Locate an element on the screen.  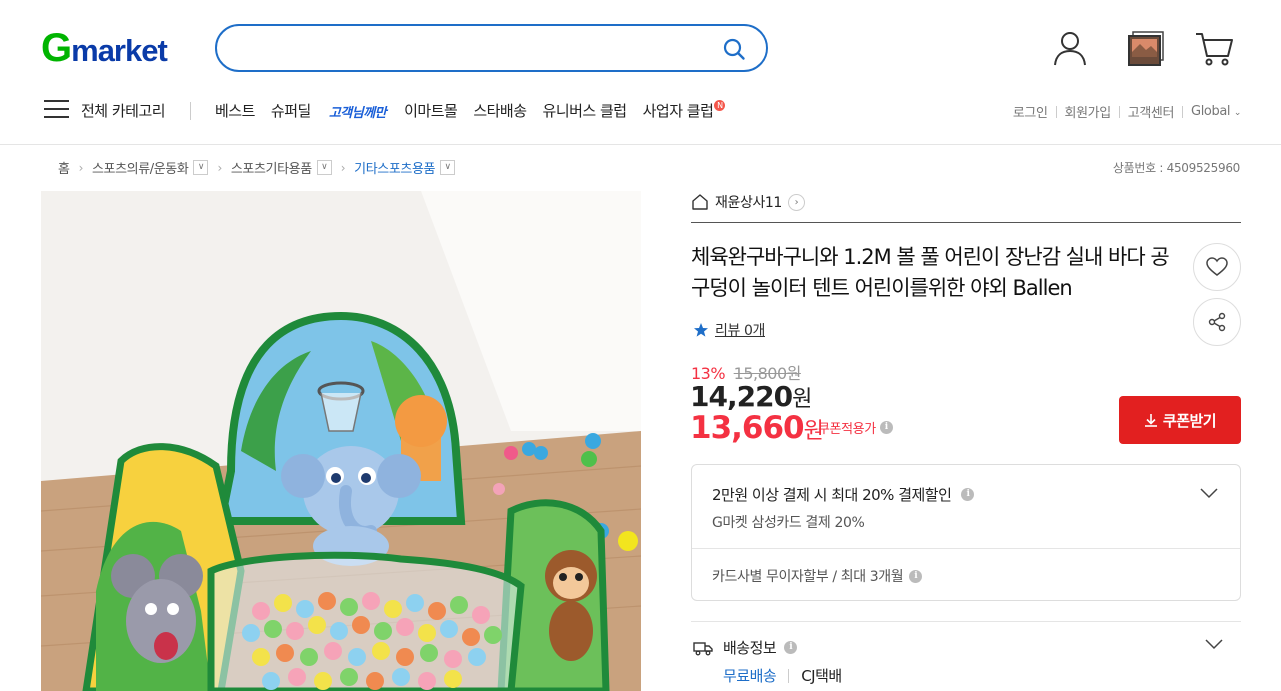
carrier-label: CJ택배 is located at coordinates (821, 676).